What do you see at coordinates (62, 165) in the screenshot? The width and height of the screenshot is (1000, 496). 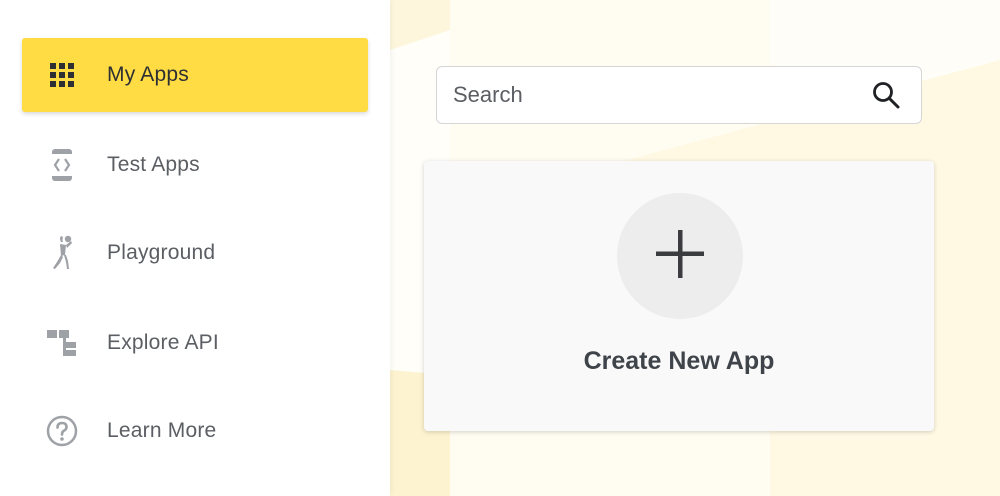 I see `code-device-icon` at bounding box center [62, 165].